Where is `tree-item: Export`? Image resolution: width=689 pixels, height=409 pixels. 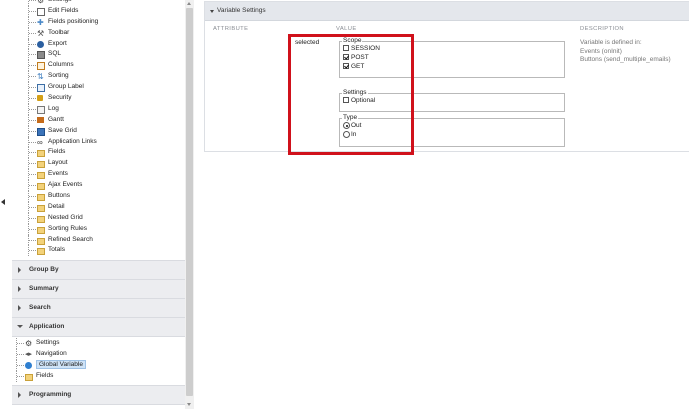 tree-item: Export is located at coordinates (106, 44).